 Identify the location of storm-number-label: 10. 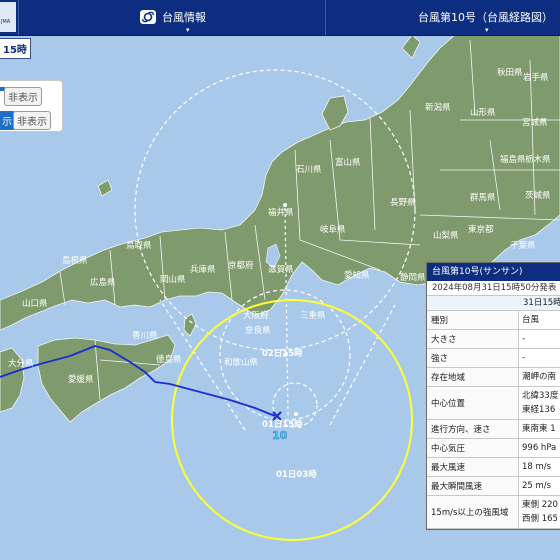
(280, 435).